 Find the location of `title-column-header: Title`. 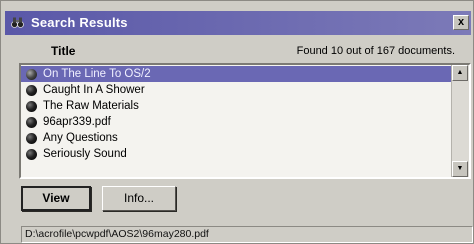

title-column-header: Title is located at coordinates (63, 51).